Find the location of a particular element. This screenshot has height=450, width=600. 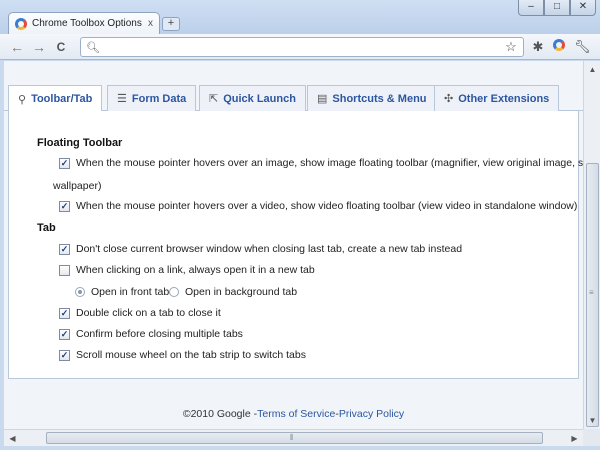

double-click-checkbox: ✓ is located at coordinates (64, 313).